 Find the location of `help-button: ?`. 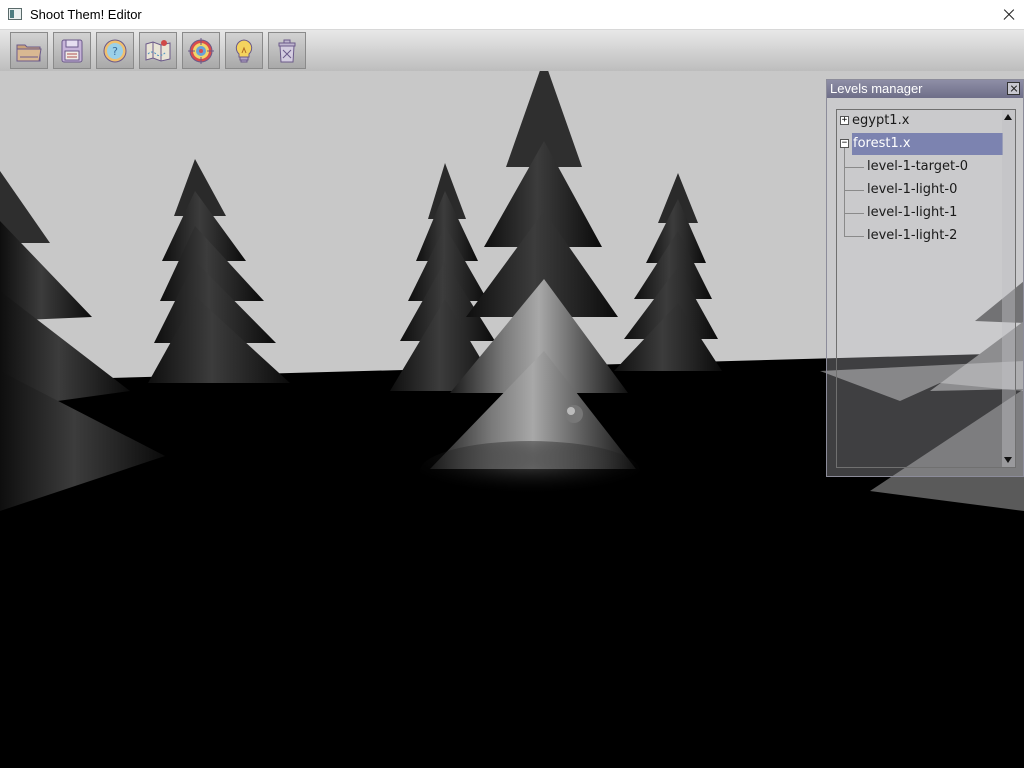

help-button: ? is located at coordinates (115, 50).